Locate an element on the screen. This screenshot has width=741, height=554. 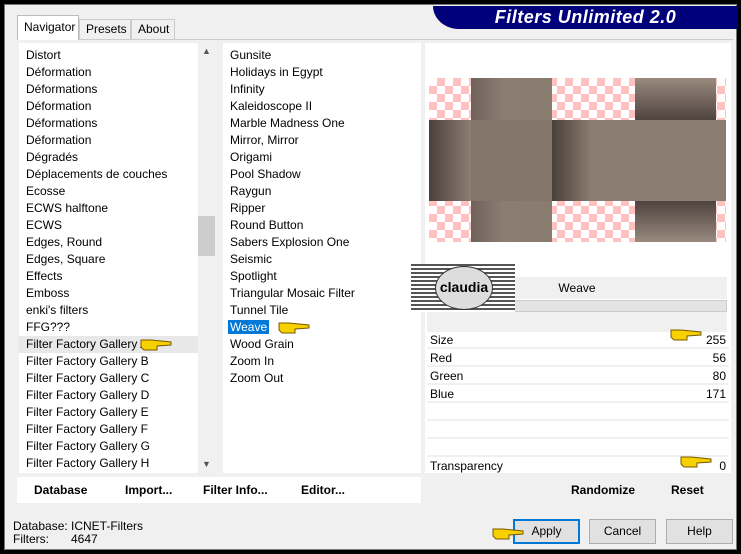
list-item-label: Ripper is located at coordinates (248, 208).